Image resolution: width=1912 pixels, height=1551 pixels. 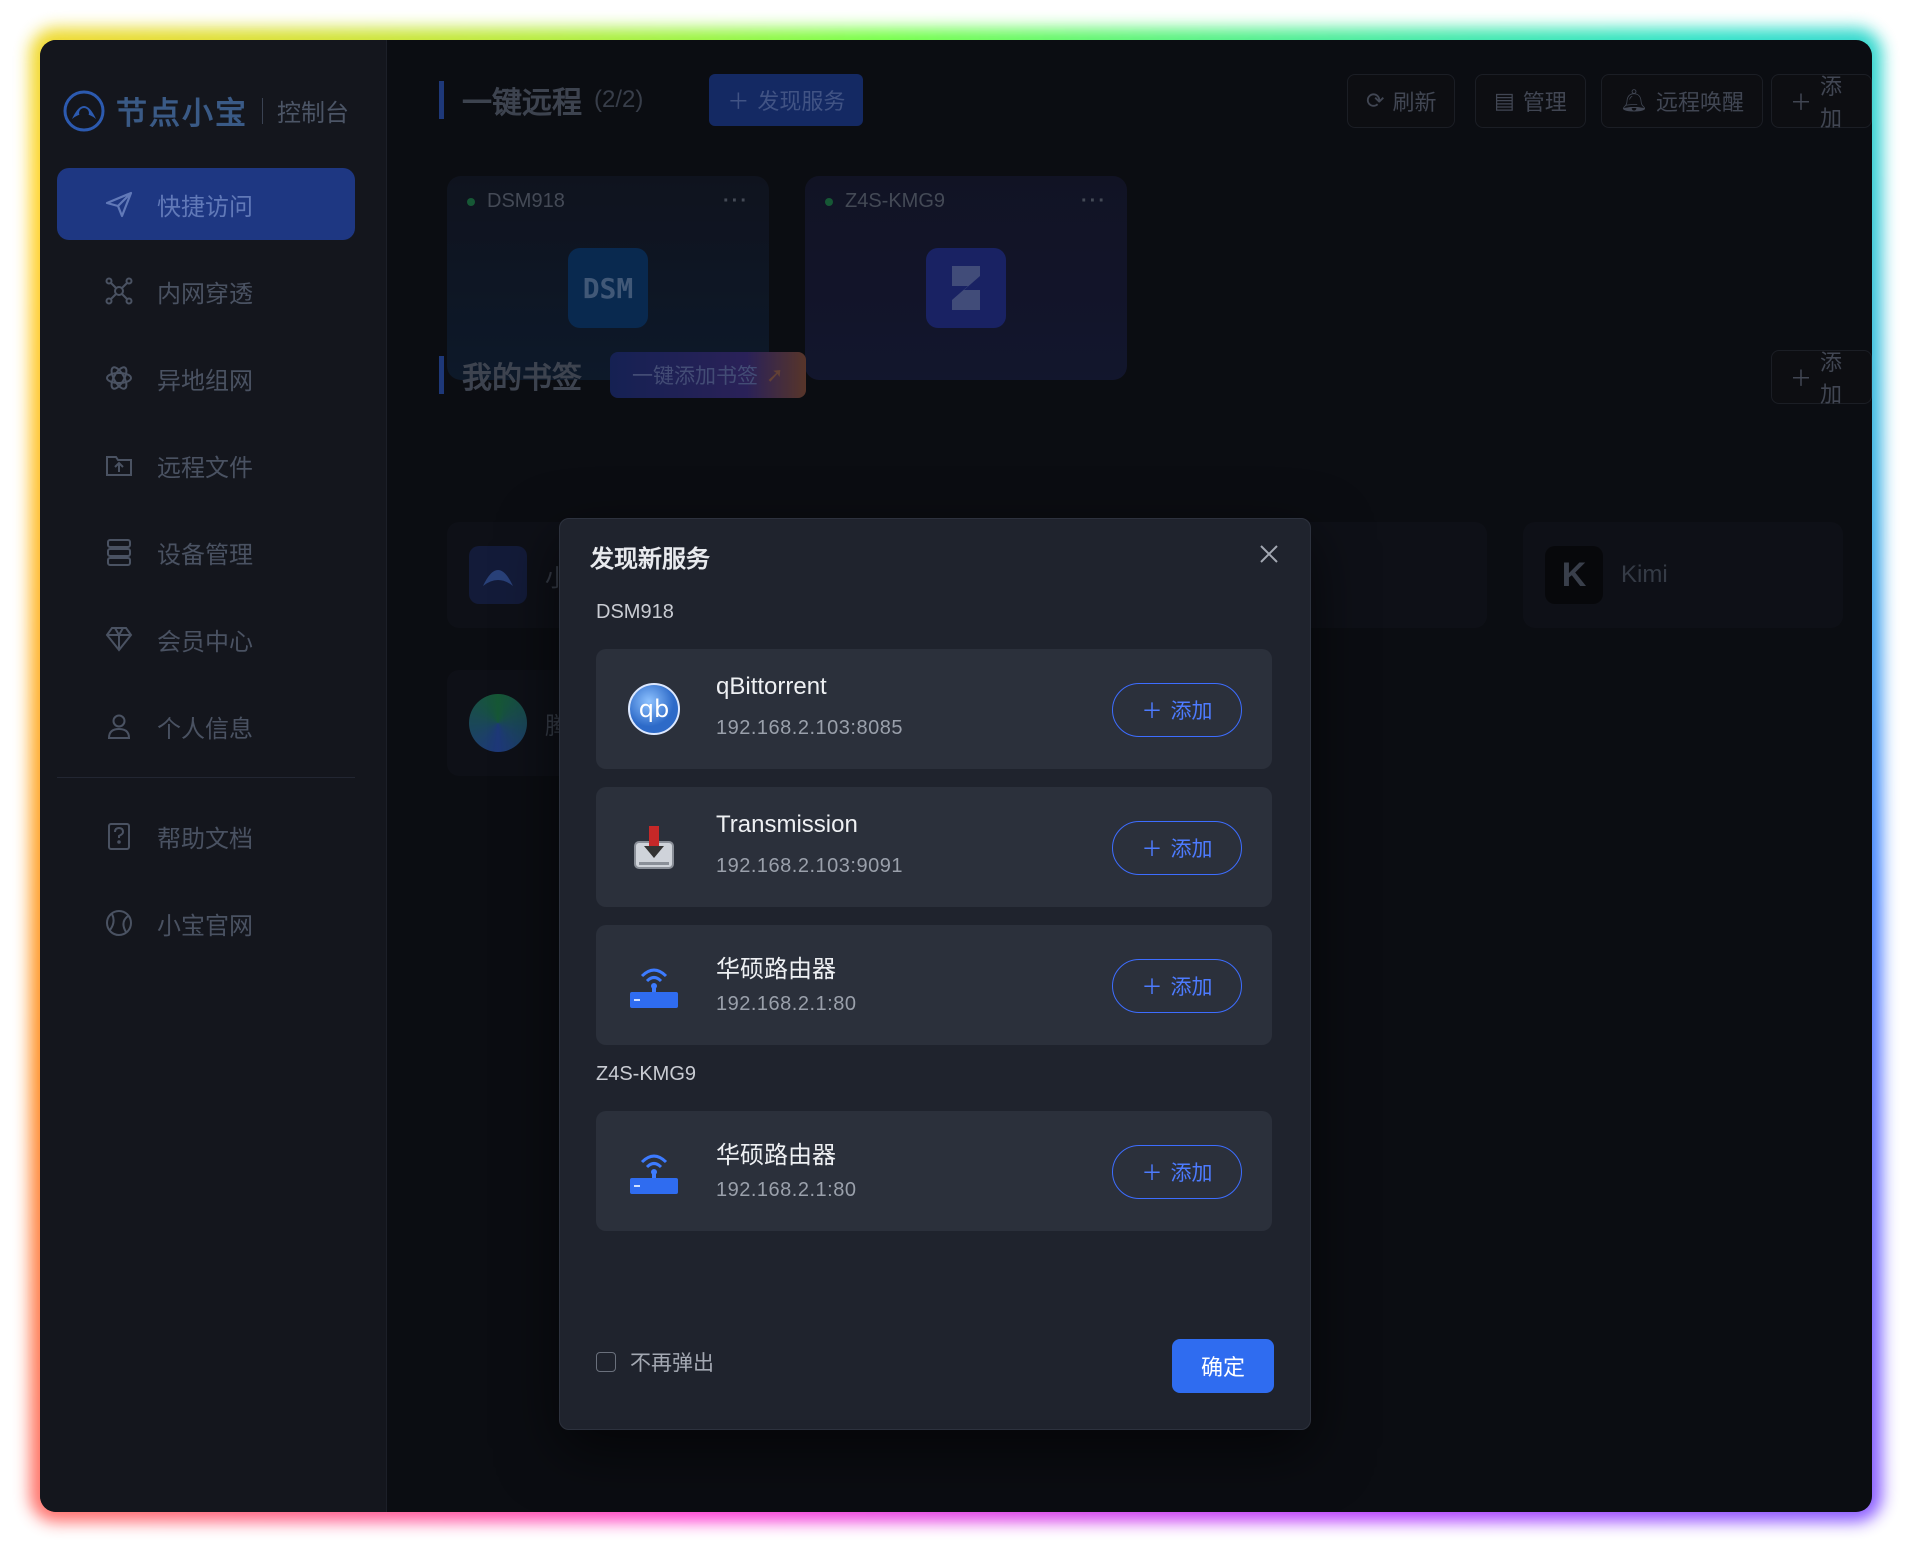 I want to click on service-address: 192.168.2.103:9091, so click(x=809, y=866).